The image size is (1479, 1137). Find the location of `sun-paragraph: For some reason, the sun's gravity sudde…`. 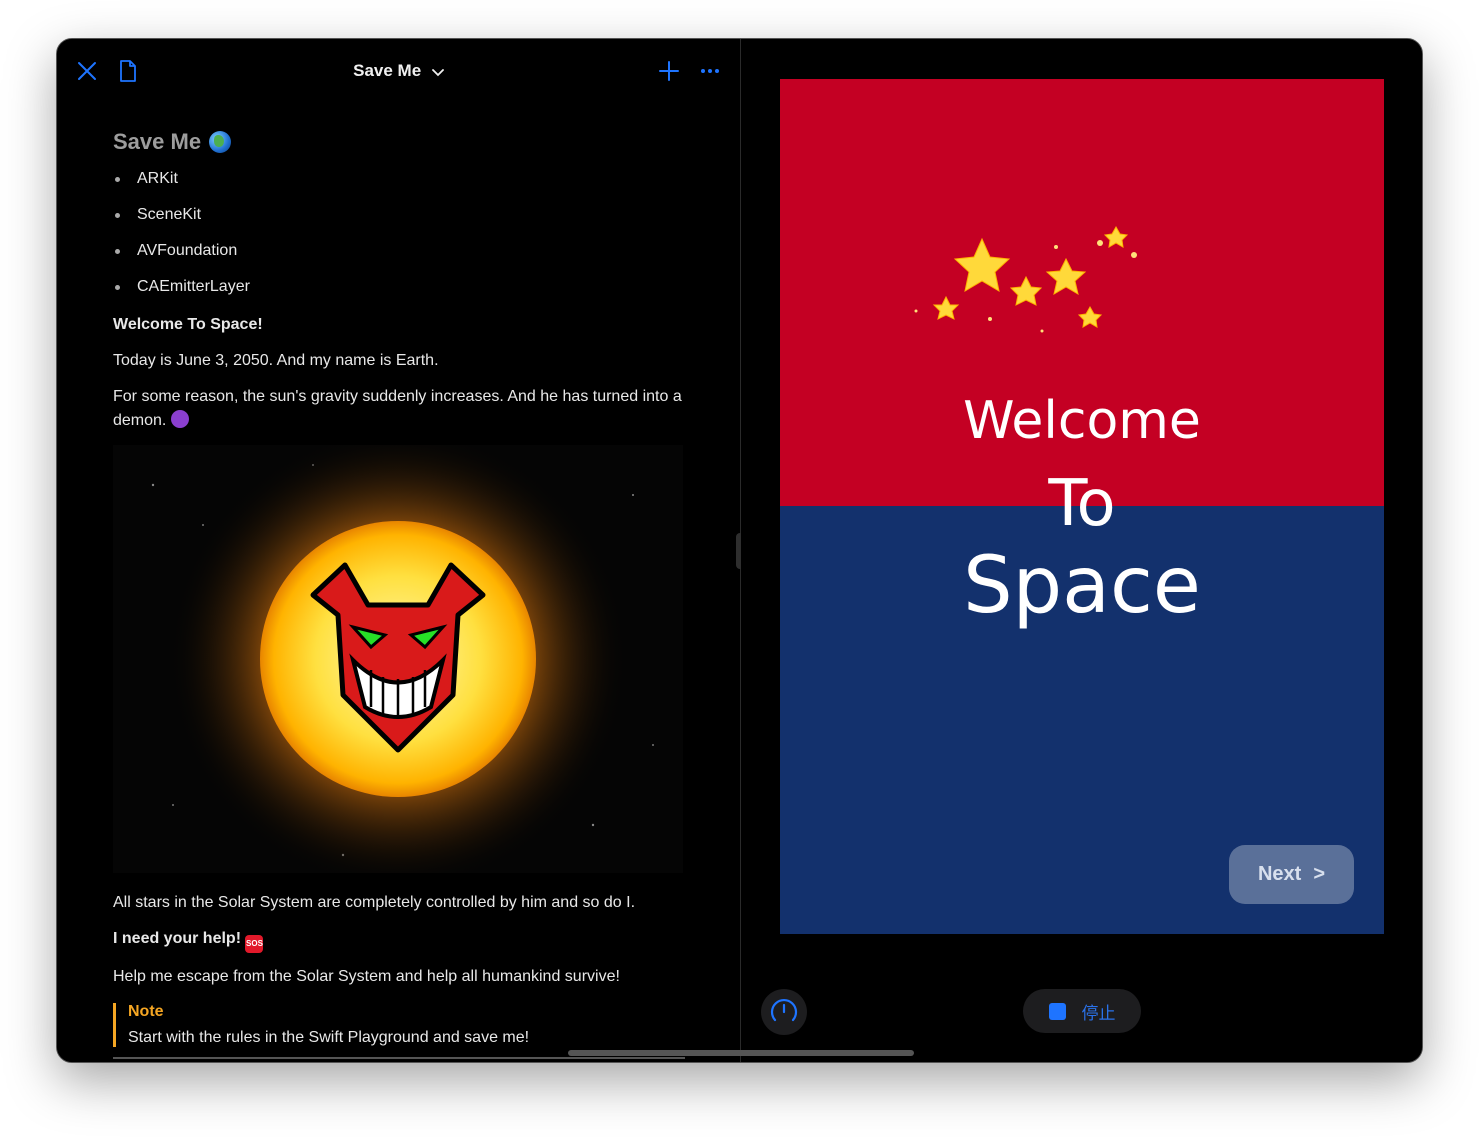

sun-paragraph: For some reason, the sun's gravity sudde… is located at coordinates (403, 409).